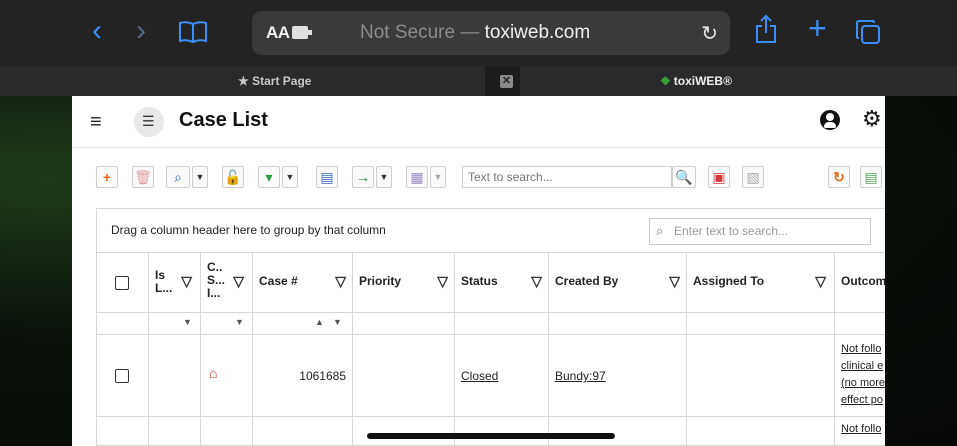 This screenshot has width=957, height=446. I want to click on unlock-icon: 🔓, so click(233, 177).